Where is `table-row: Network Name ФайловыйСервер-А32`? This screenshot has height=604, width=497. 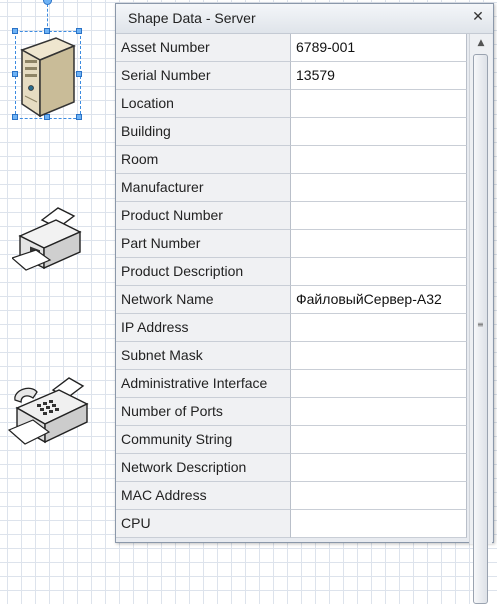 table-row: Network Name ФайловыйСервер-А32 is located at coordinates (291, 300).